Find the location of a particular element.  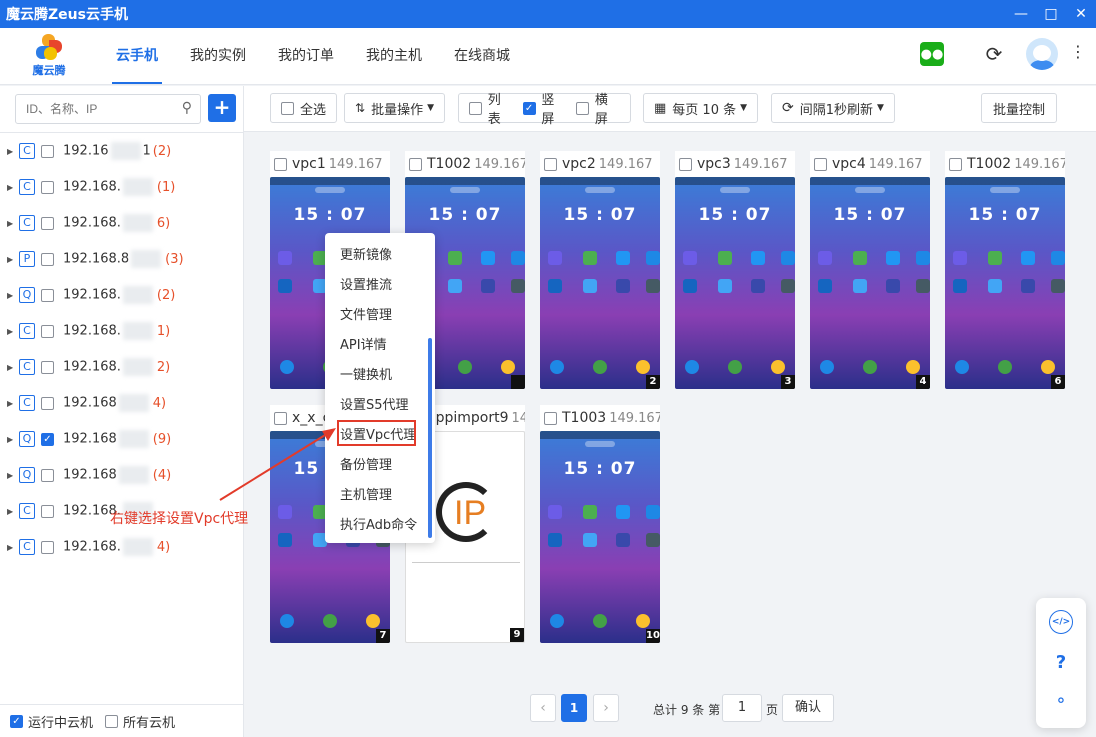

all-checkbox is located at coordinates (112, 721).